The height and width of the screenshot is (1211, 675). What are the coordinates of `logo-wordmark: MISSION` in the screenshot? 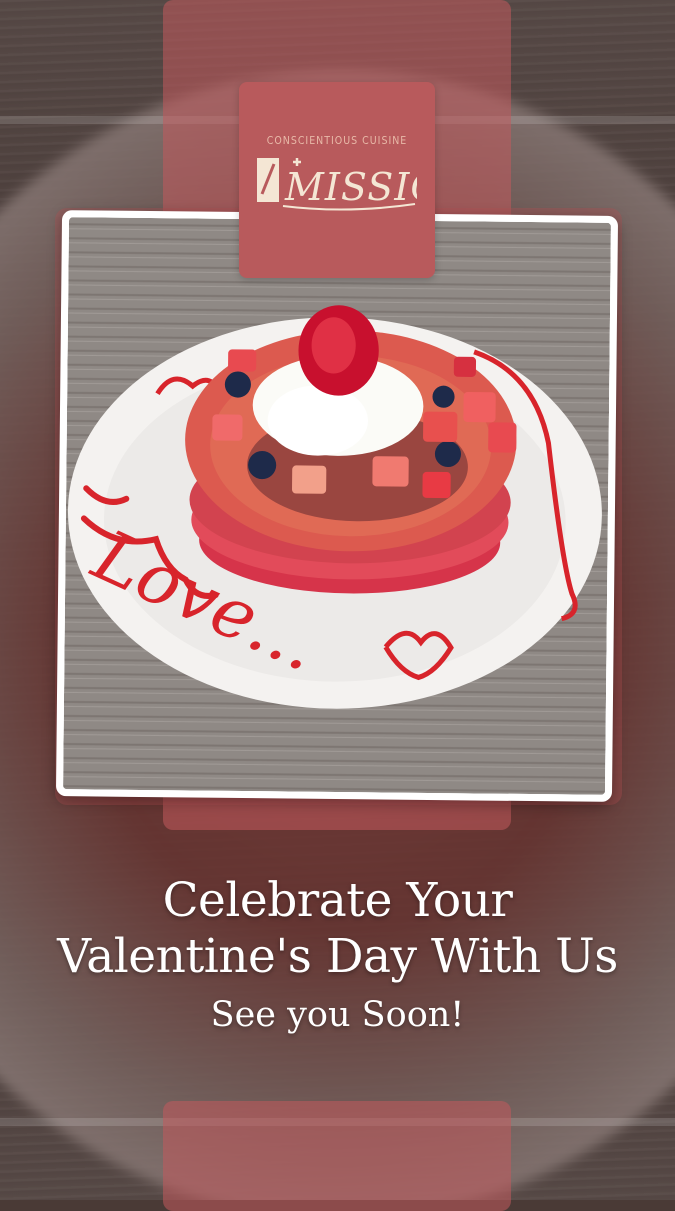 It's located at (337, 184).